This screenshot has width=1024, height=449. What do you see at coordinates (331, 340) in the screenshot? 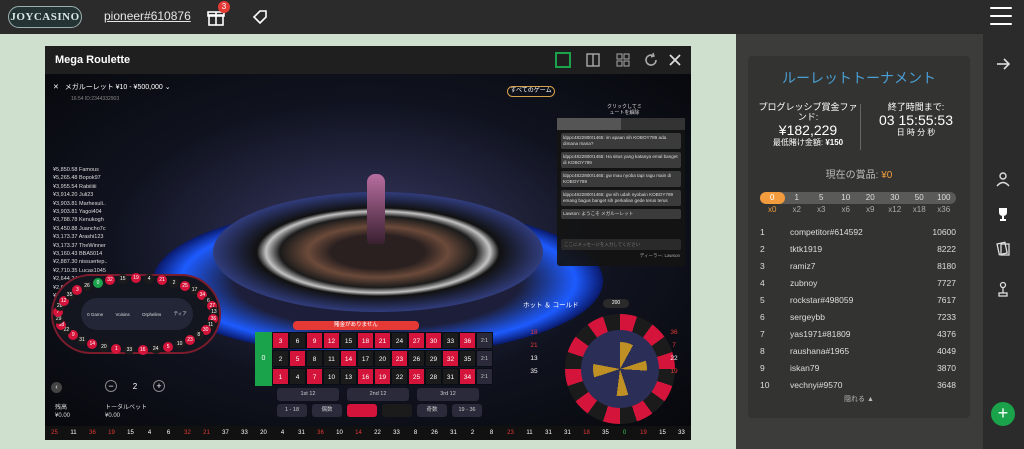
I see `number-cell: 12` at bounding box center [331, 340].